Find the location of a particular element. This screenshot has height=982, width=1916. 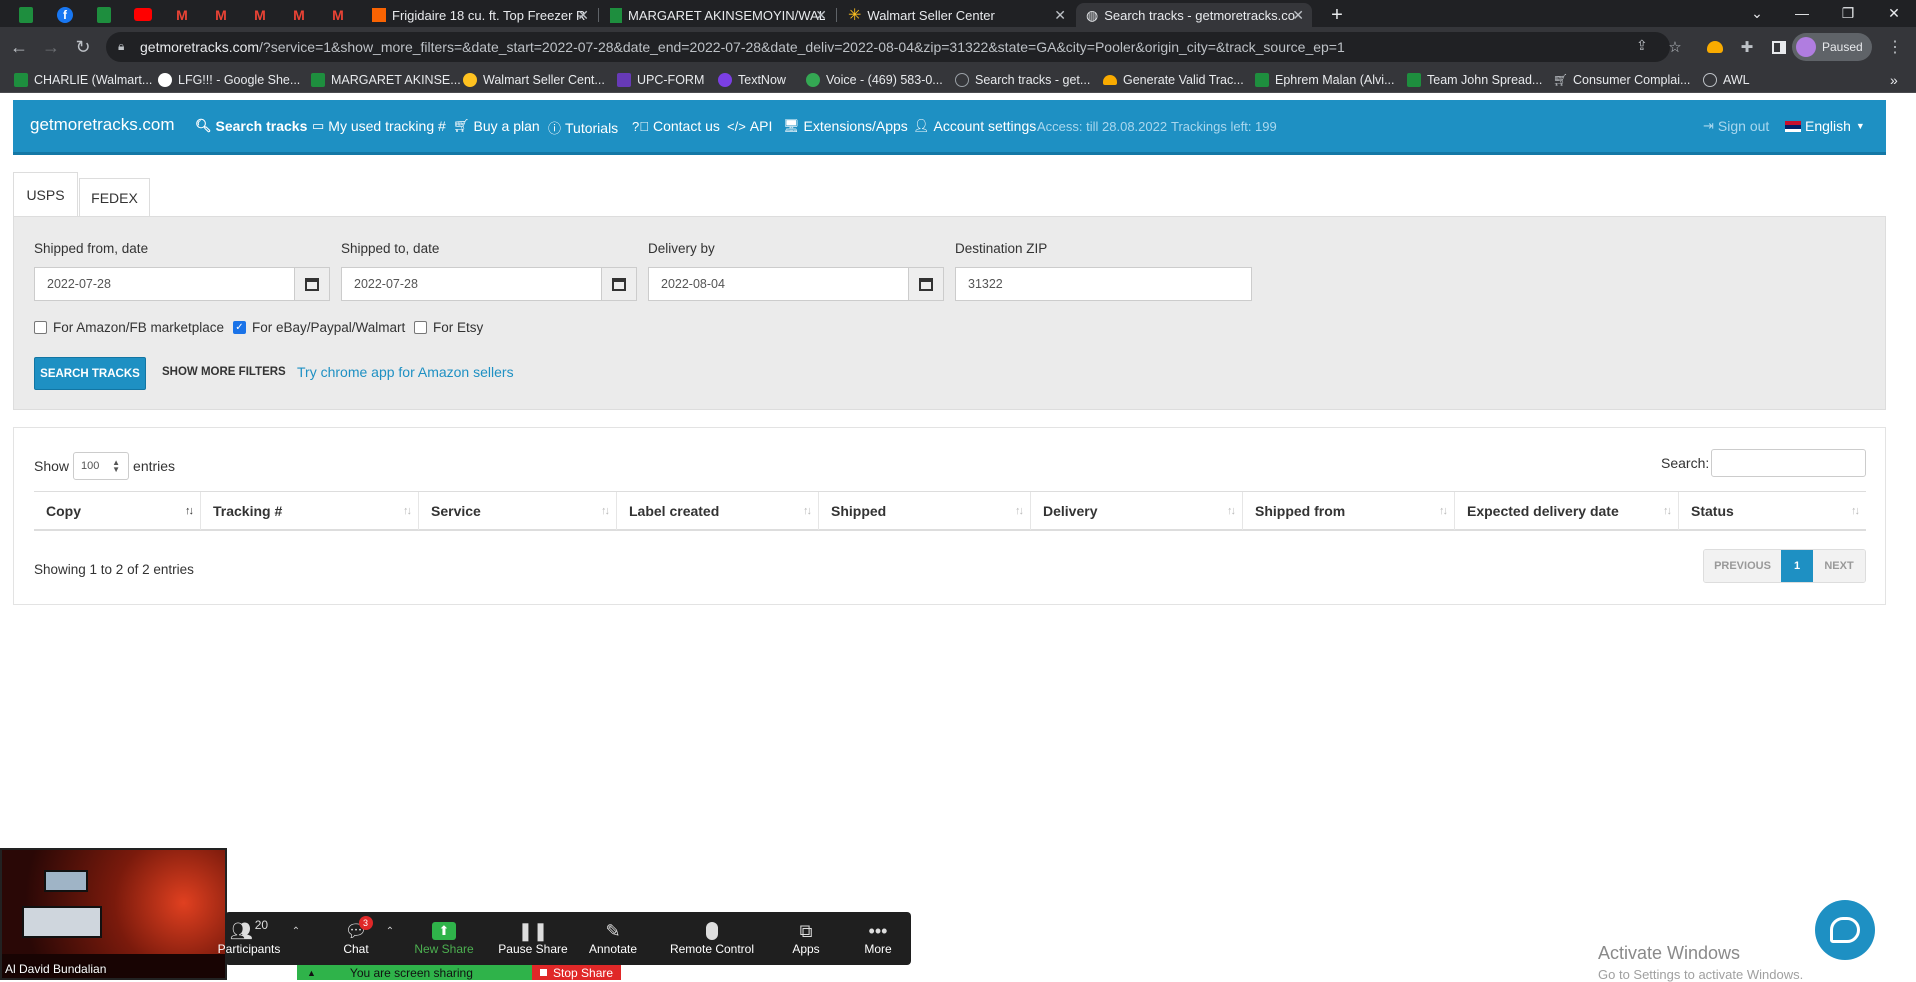

page-length-select: 100 ▲ ▼ is located at coordinates (101, 466).